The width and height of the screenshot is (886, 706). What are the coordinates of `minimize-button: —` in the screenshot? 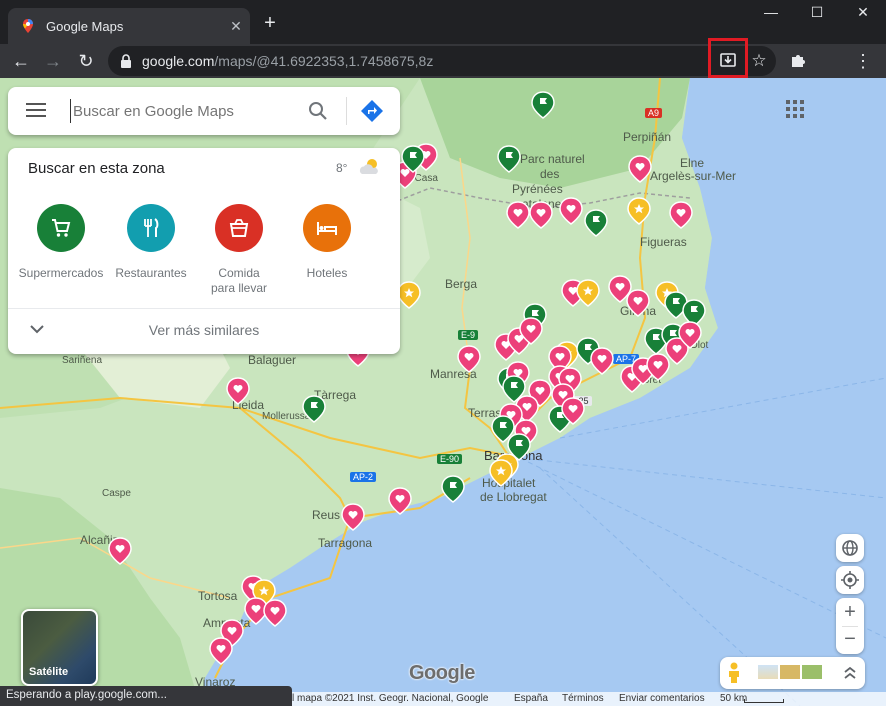 It's located at (771, 15).